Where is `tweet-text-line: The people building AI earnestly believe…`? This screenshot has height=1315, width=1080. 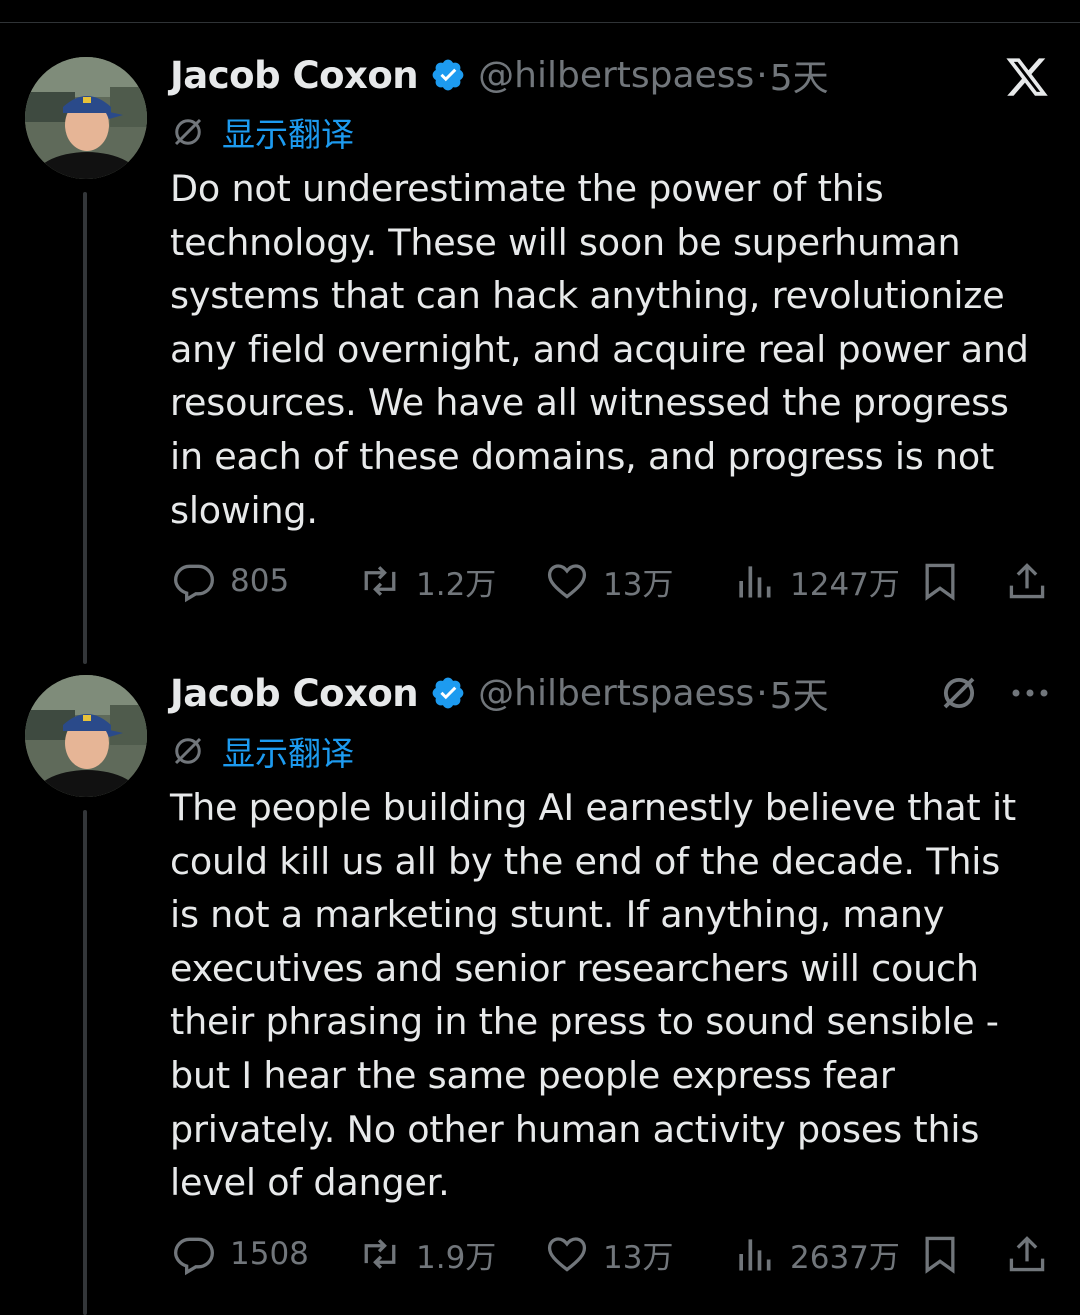 tweet-text-line: The people building AI earnestly believe… is located at coordinates (593, 807).